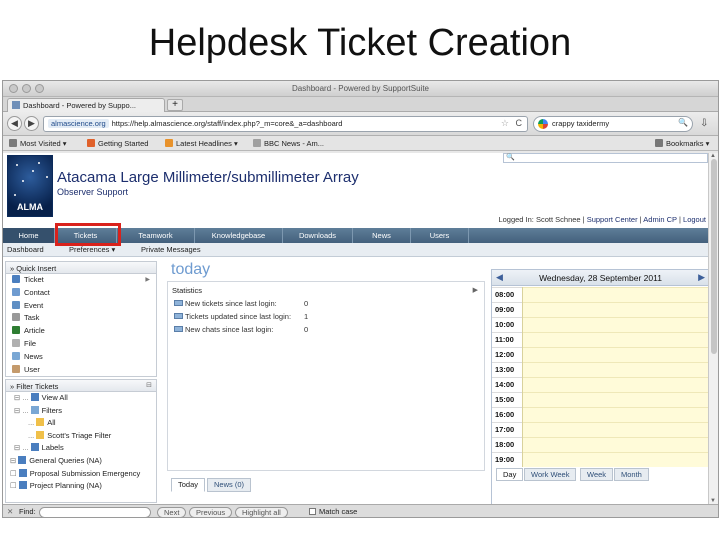 The width and height of the screenshot is (720, 540). I want to click on vertical-scrollbar: ▲ ▼, so click(713, 328).